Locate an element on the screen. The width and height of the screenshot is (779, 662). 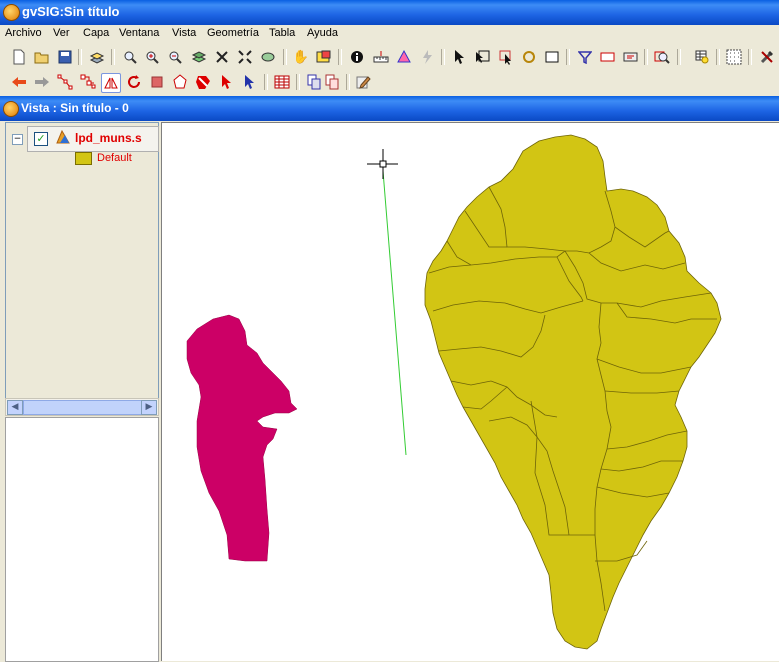
menu-archivo: Archivo is located at coordinates (23, 33).